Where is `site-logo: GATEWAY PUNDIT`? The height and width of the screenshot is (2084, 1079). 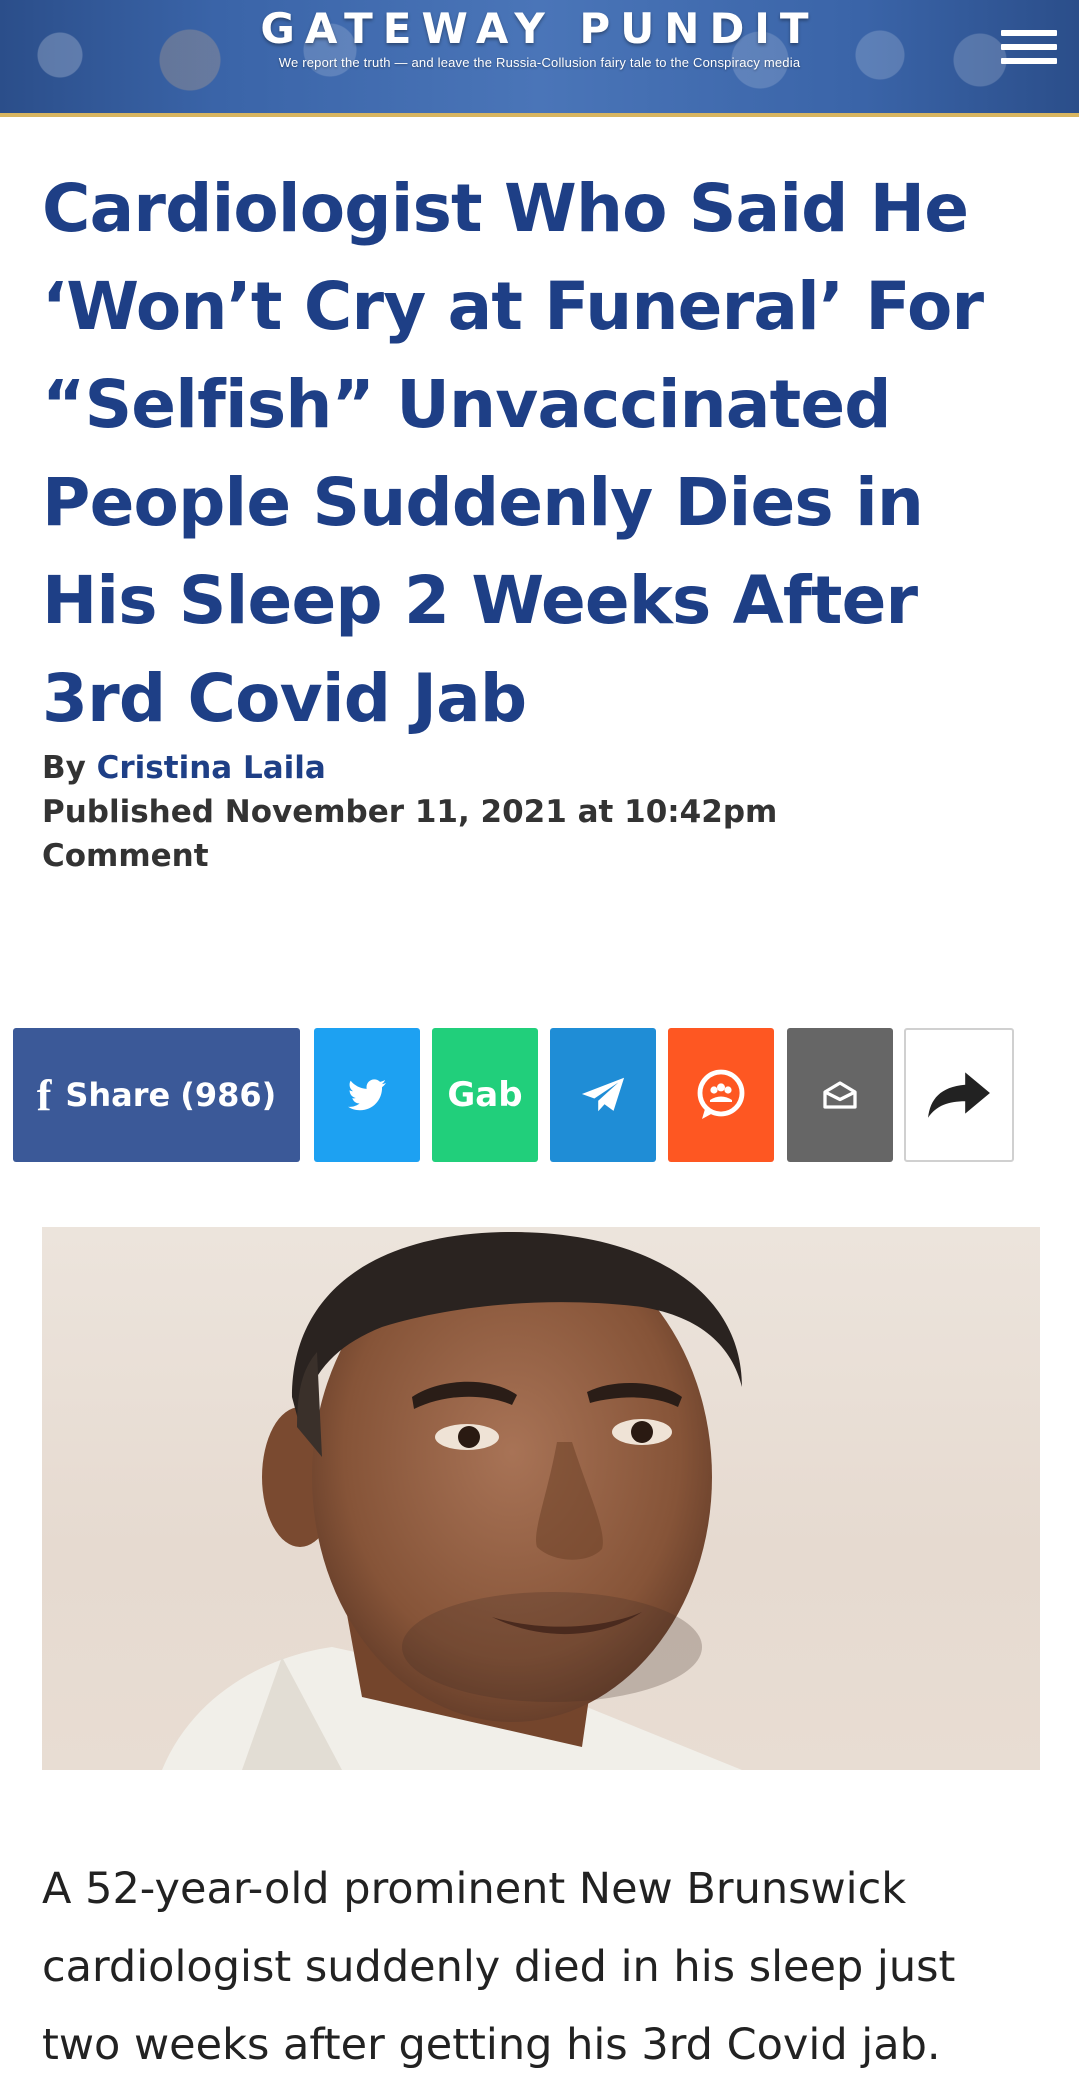 site-logo: GATEWAY PUNDIT is located at coordinates (539, 28).